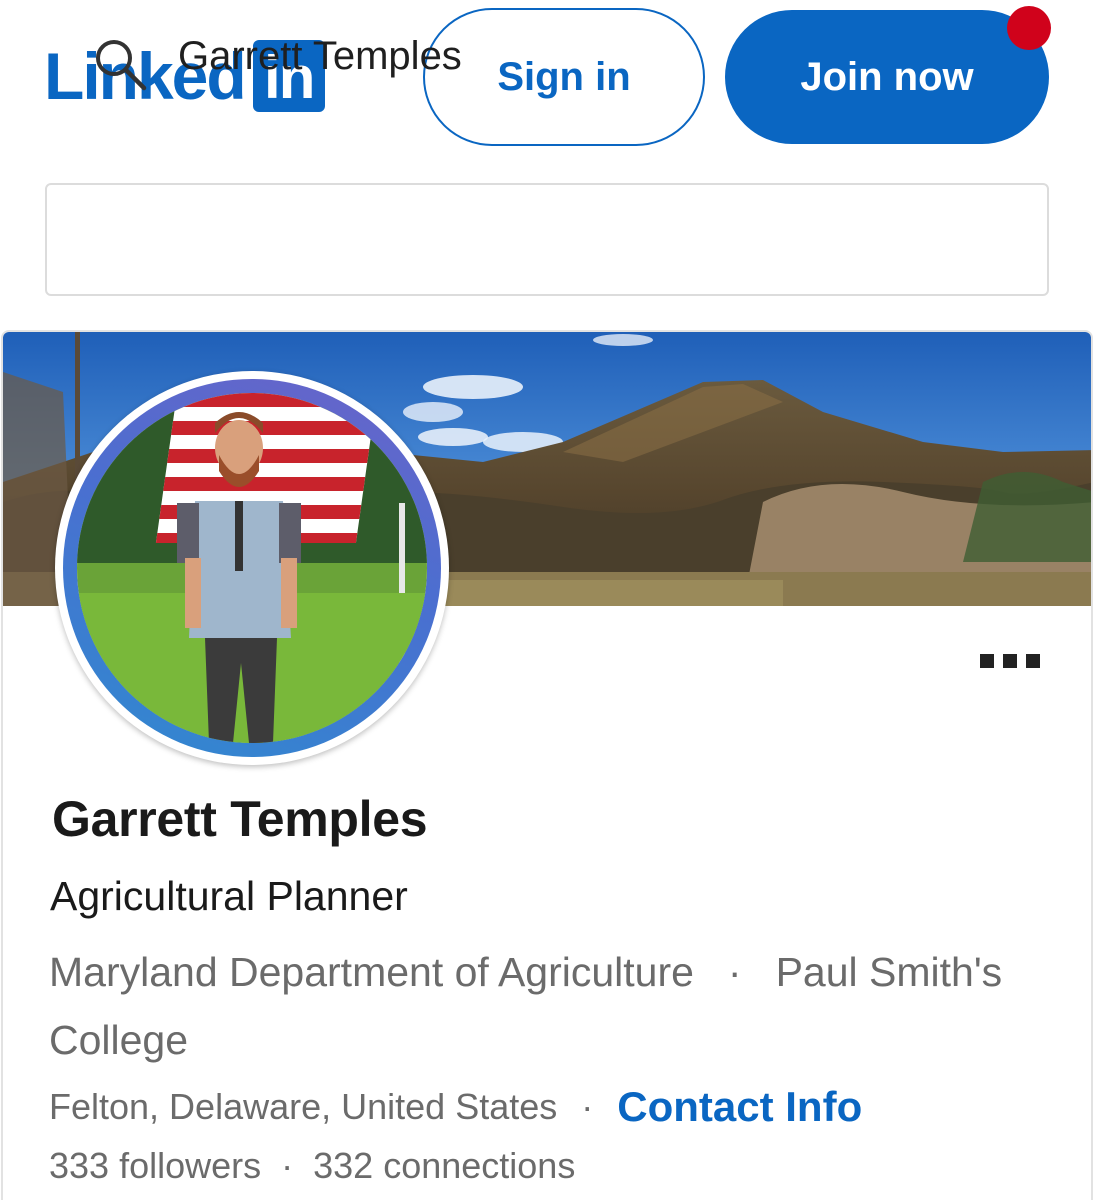 This screenshot has height=1200, width=1094. I want to click on profile-name: Garrett Temples, so click(240, 819).